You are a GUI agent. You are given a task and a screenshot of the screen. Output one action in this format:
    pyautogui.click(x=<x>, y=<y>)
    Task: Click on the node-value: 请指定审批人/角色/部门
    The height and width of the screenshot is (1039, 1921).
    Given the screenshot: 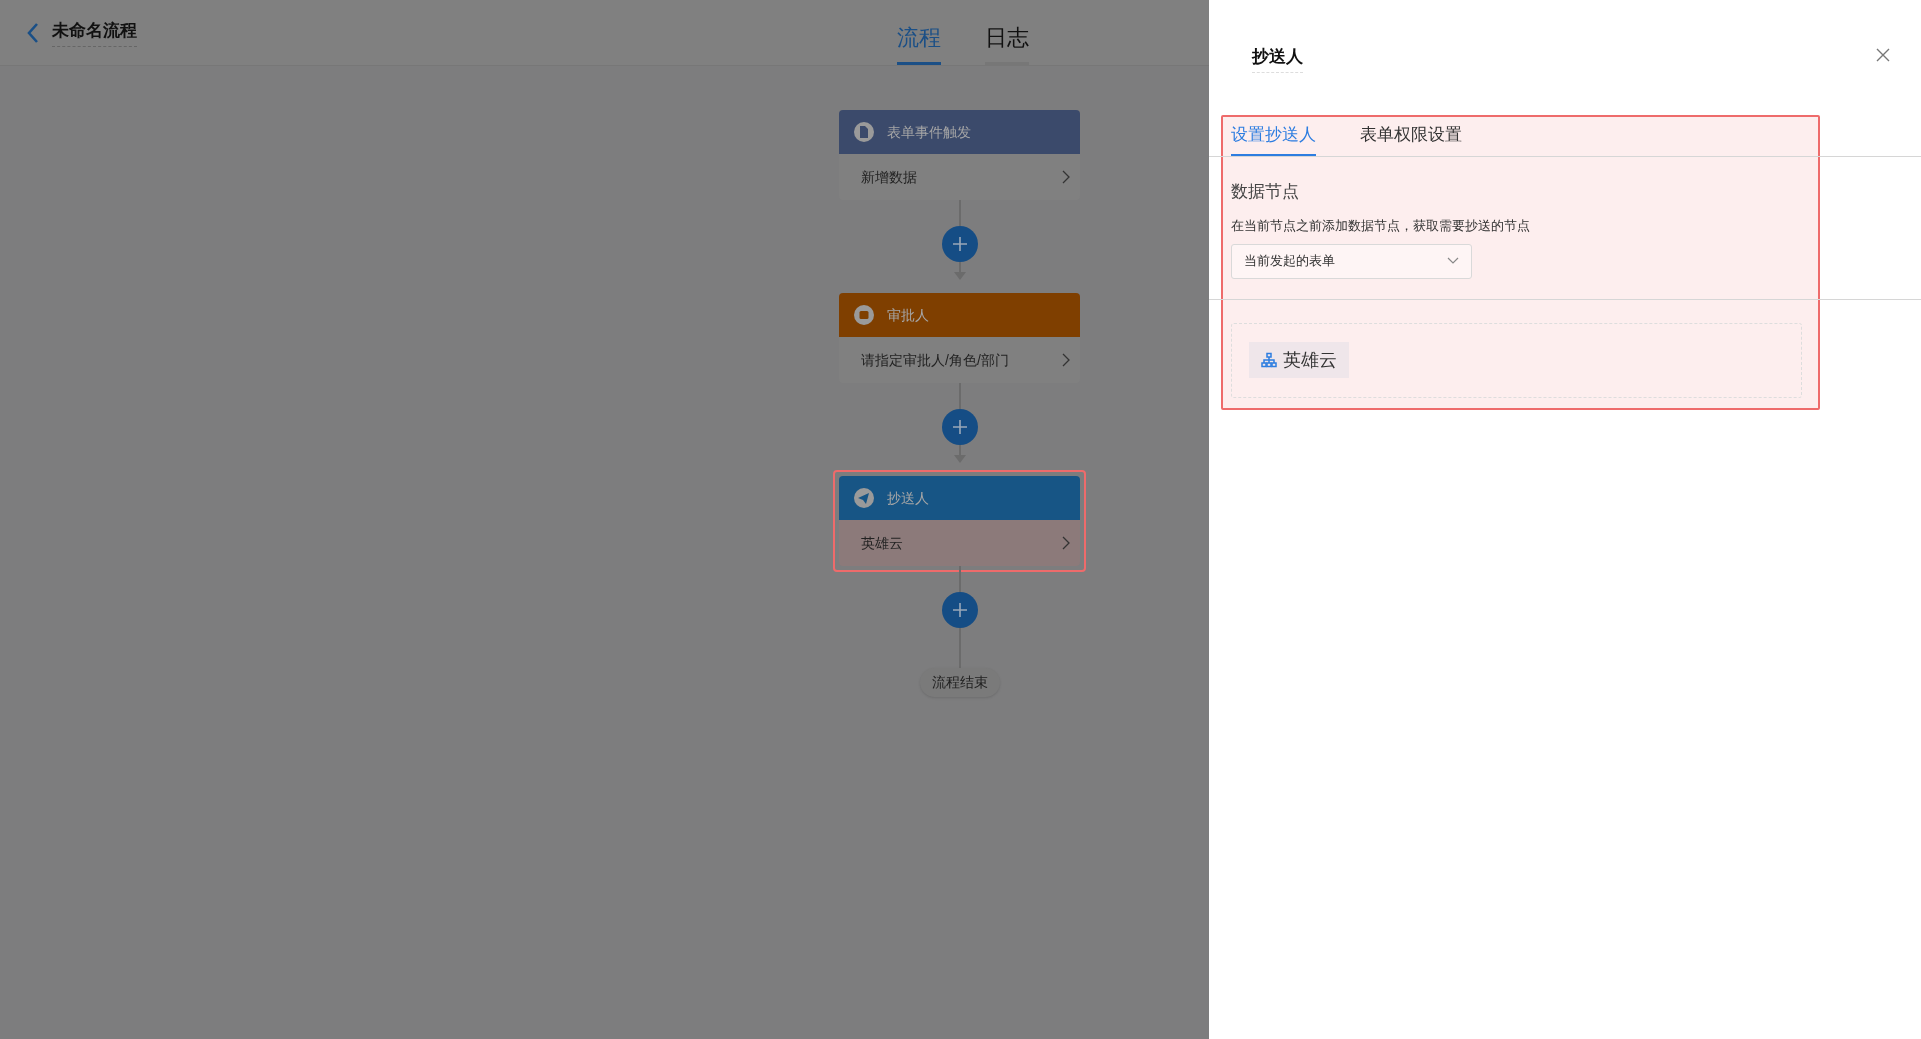 What is the action you would take?
    pyautogui.click(x=935, y=360)
    